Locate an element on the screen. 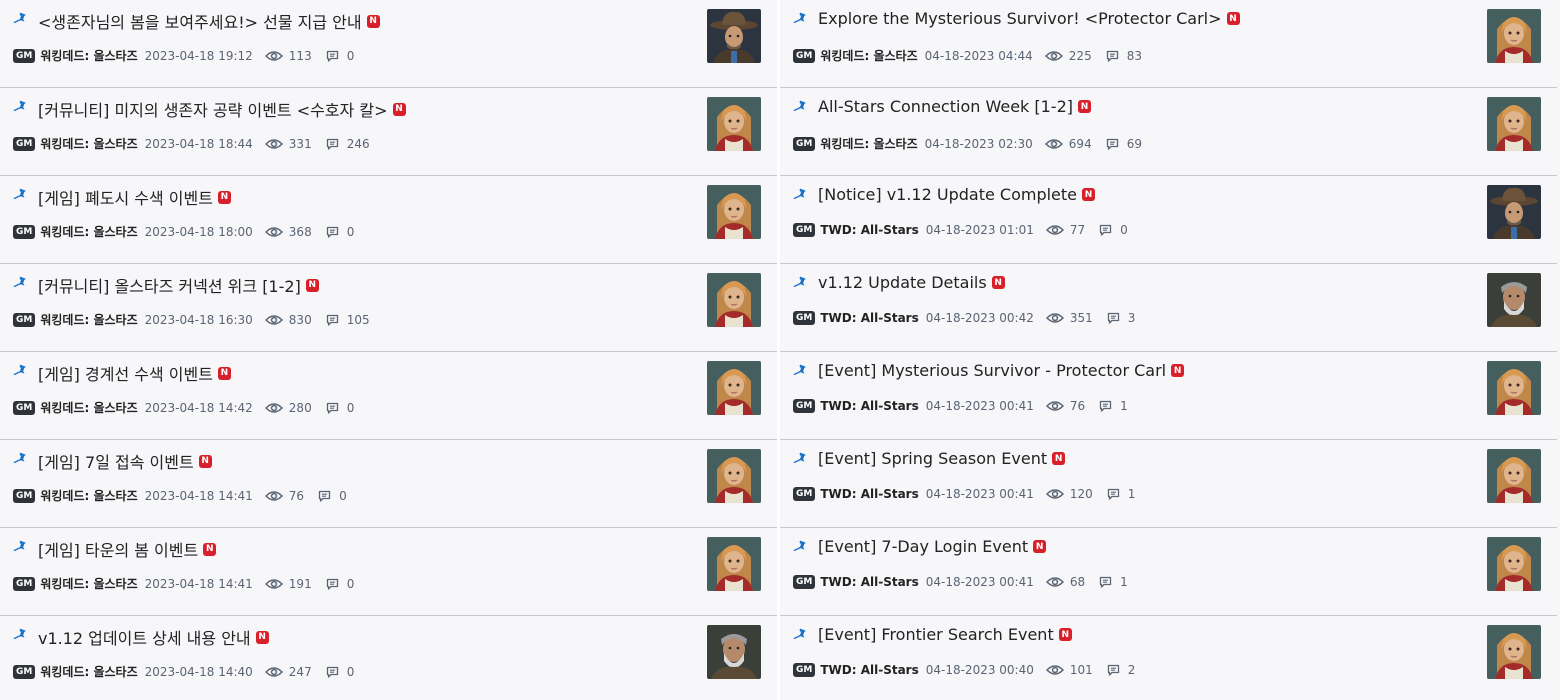  post-title: [게임] 7일 접속 이벤트 is located at coordinates (116, 461).